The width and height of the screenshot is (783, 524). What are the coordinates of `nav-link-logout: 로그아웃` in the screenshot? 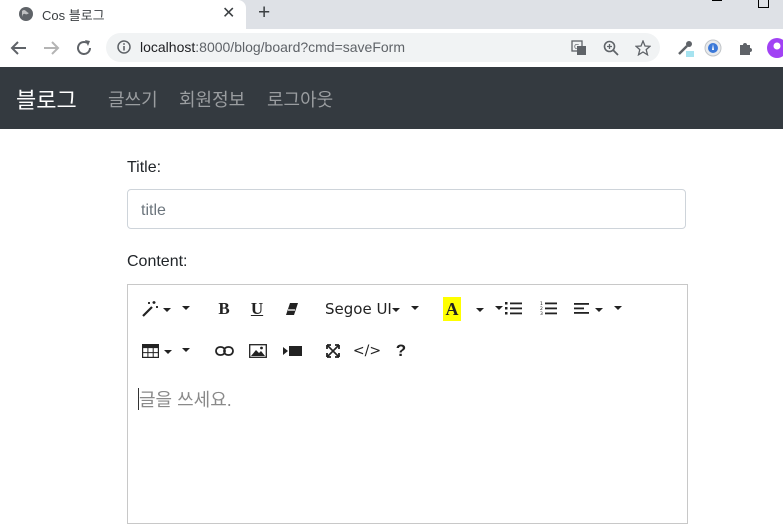 It's located at (300, 99).